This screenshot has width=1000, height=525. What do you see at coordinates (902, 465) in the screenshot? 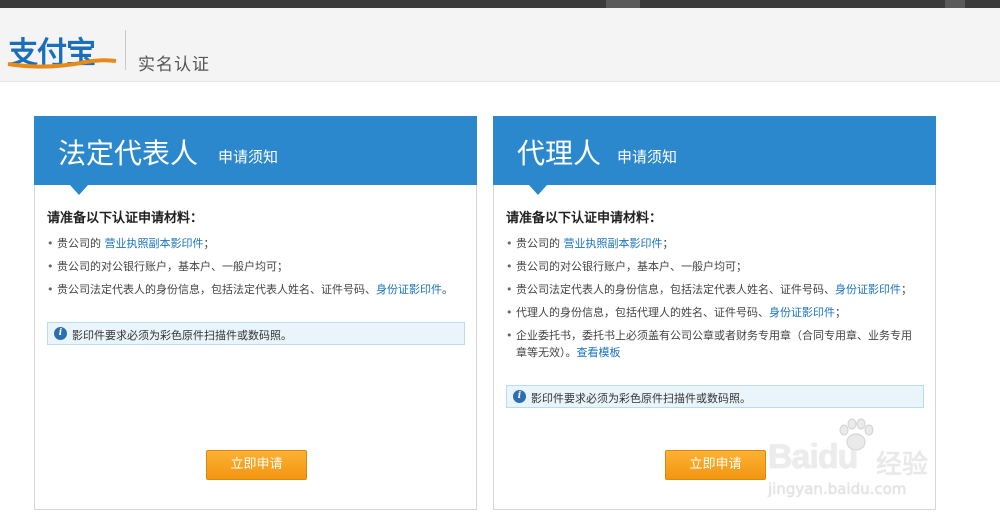
I see `watermark-brand-cn: 经验` at bounding box center [902, 465].